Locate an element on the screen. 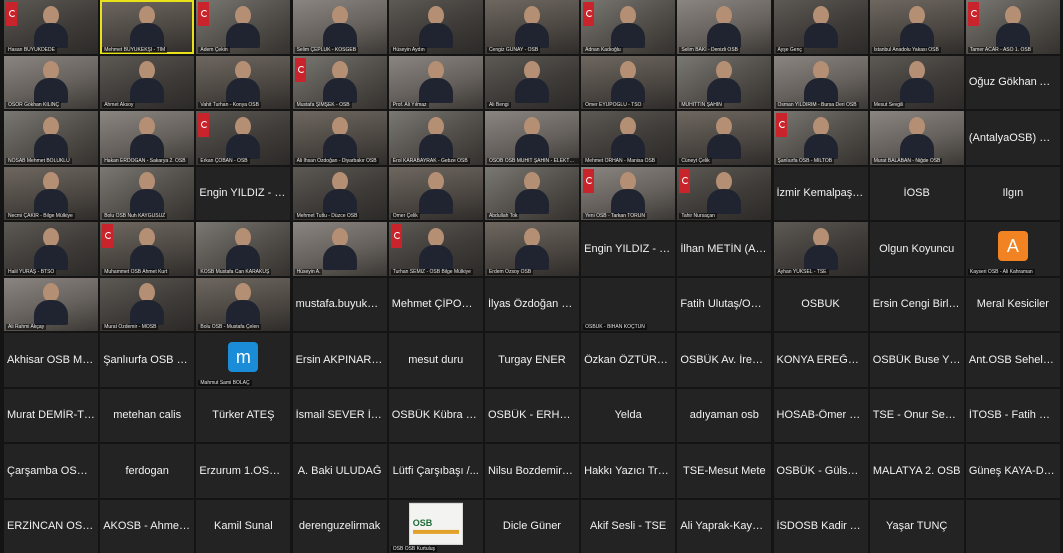  participant-tile: Osman YILDIRIM - Bursa Deri OSB is located at coordinates (821, 83).